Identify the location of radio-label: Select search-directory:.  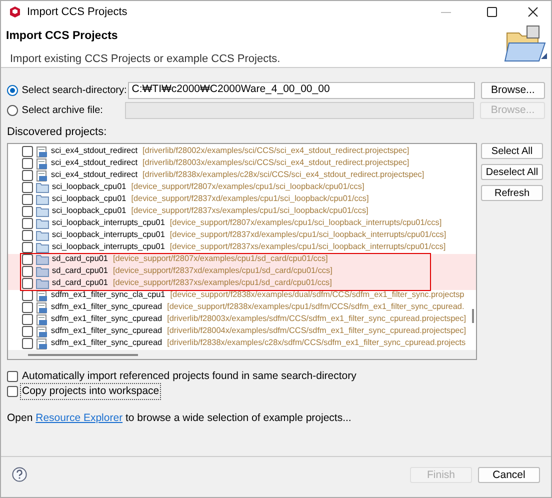
(73, 91).